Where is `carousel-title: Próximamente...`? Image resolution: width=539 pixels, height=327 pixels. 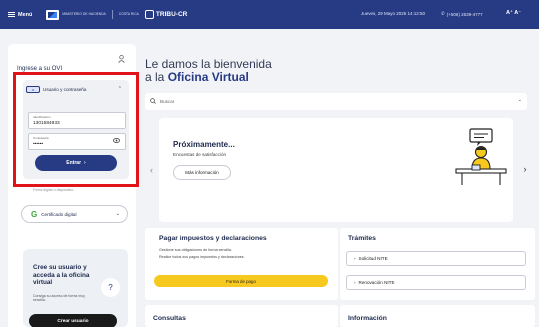
carousel-title: Próximamente... is located at coordinates (204, 144).